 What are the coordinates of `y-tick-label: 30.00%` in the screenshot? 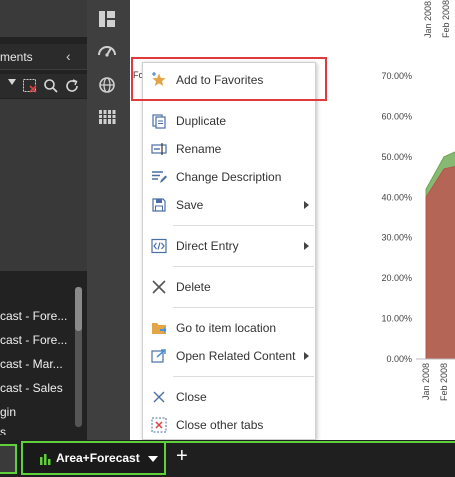 It's located at (396, 238).